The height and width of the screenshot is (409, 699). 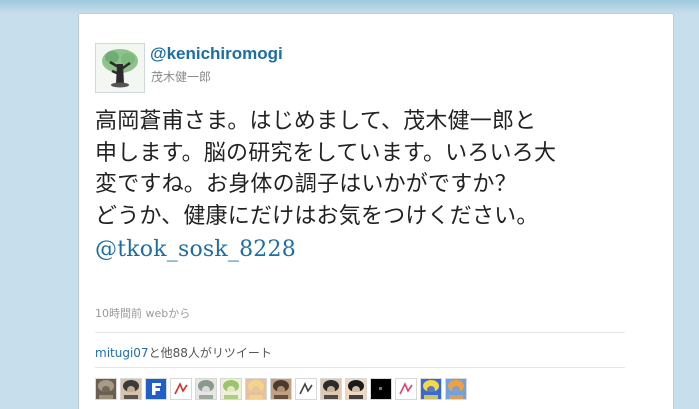 I want to click on avatar-anime-black-hair, so click(x=356, y=389).